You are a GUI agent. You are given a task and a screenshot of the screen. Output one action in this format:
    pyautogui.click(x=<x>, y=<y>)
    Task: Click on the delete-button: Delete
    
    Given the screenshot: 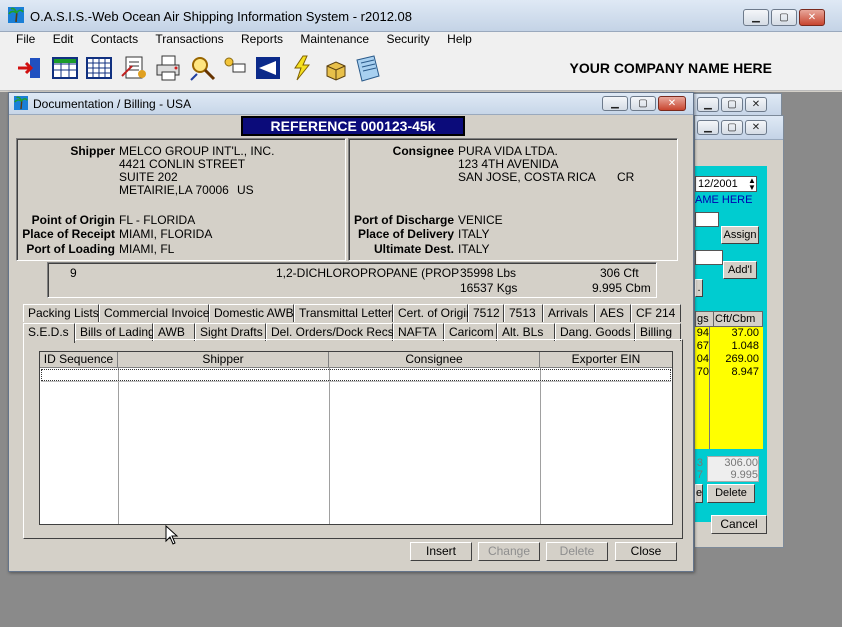 What is the action you would take?
    pyautogui.click(x=577, y=551)
    